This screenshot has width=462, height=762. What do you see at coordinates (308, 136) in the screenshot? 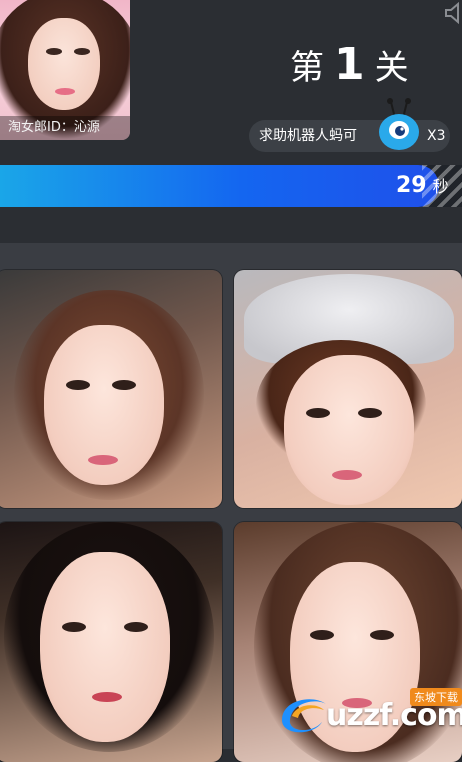
I see `help-robot-label: 求助机器人蚂可` at bounding box center [308, 136].